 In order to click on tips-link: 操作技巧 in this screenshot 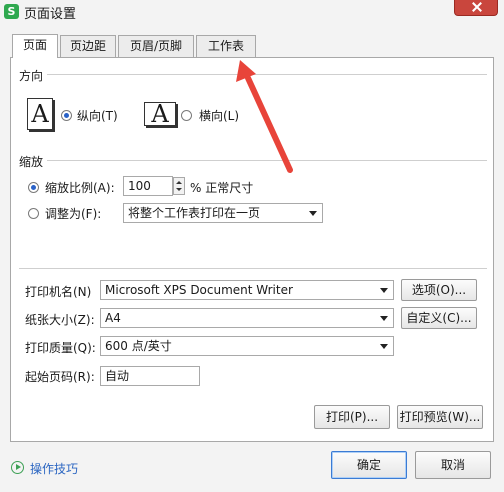, I will do `click(54, 468)`.